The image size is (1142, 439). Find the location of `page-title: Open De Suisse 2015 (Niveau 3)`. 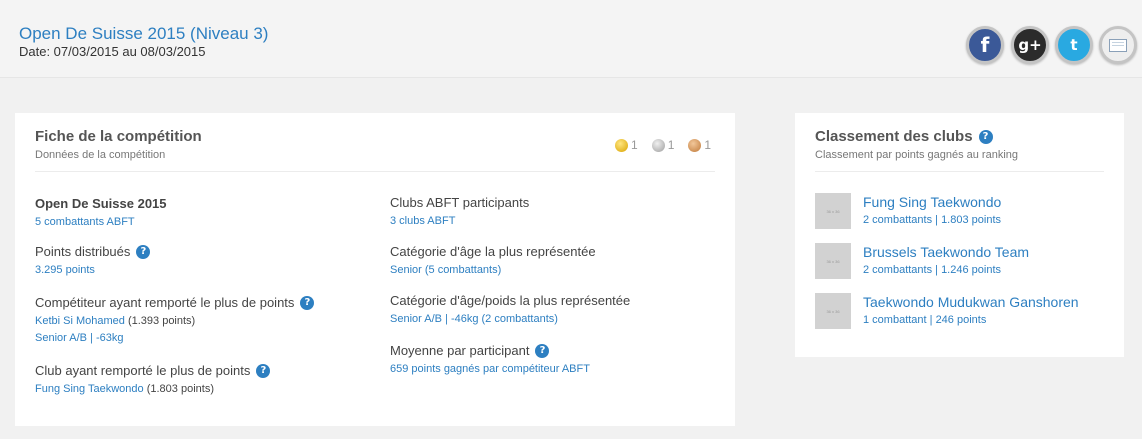

page-title: Open De Suisse 2015 (Niveau 3) is located at coordinates (144, 33).